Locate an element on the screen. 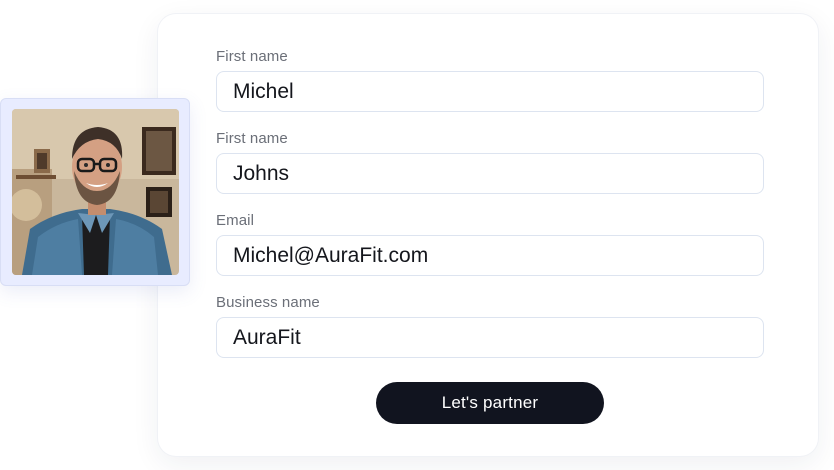 The height and width of the screenshot is (470, 834). email-label: Email is located at coordinates (235, 220).